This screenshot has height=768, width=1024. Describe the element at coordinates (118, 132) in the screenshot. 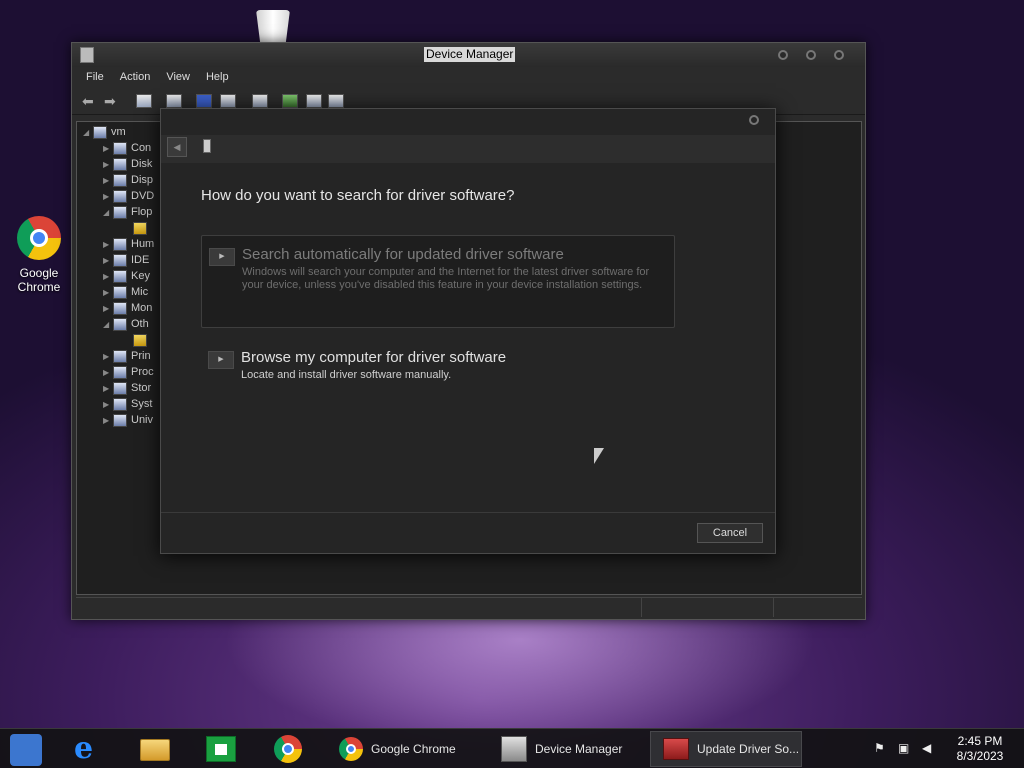

I see `tree-item-label: vm` at that location.